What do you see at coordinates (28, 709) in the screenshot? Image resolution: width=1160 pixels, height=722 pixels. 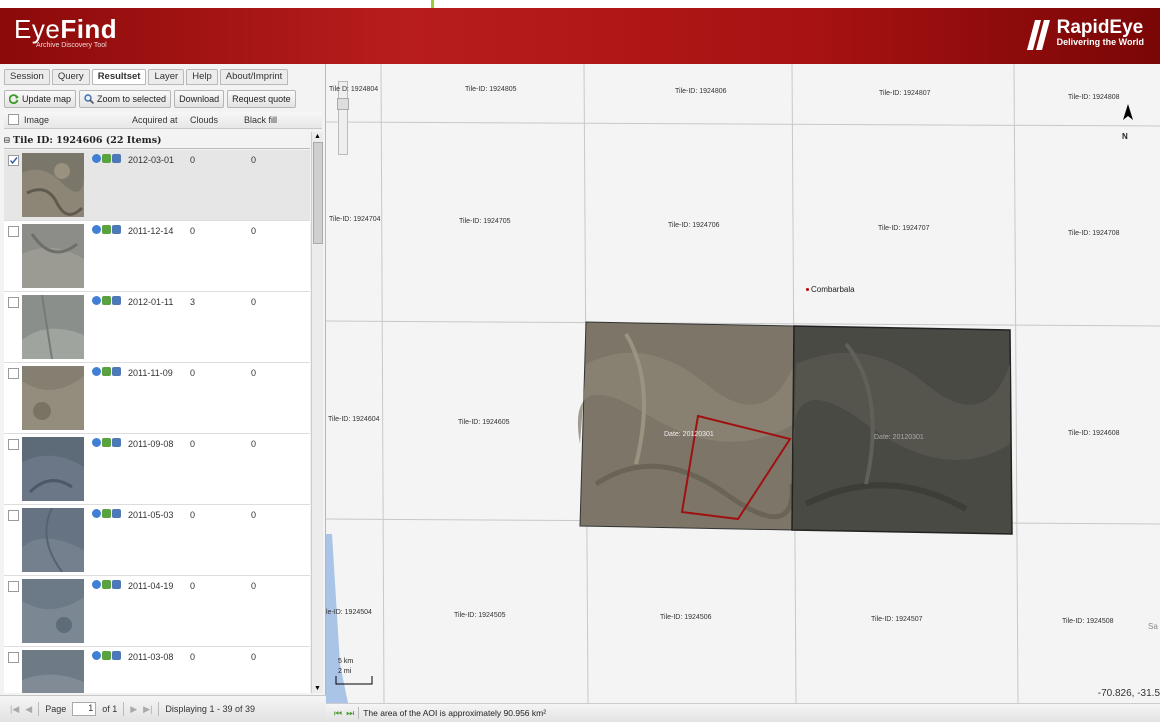 I see `prev-page-icon: ◀` at bounding box center [28, 709].